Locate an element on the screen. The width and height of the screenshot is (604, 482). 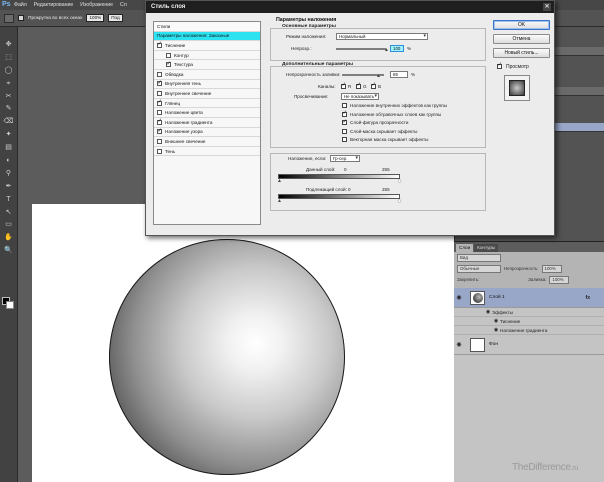
style-item: Контур is located at coordinates (207, 56).